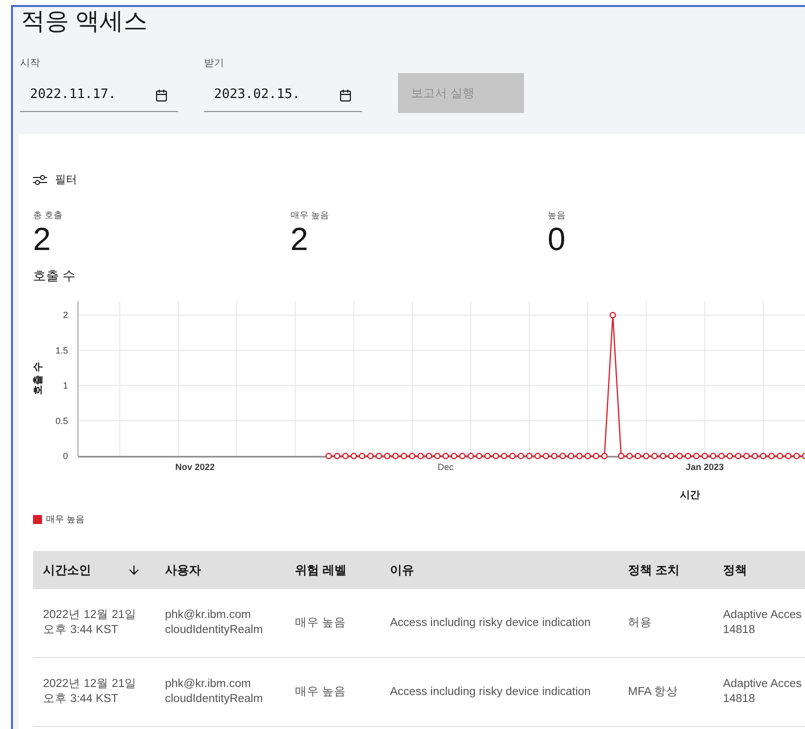 The image size is (805, 729). Describe the element at coordinates (30, 64) in the screenshot. I see `field-label: 시작` at that location.